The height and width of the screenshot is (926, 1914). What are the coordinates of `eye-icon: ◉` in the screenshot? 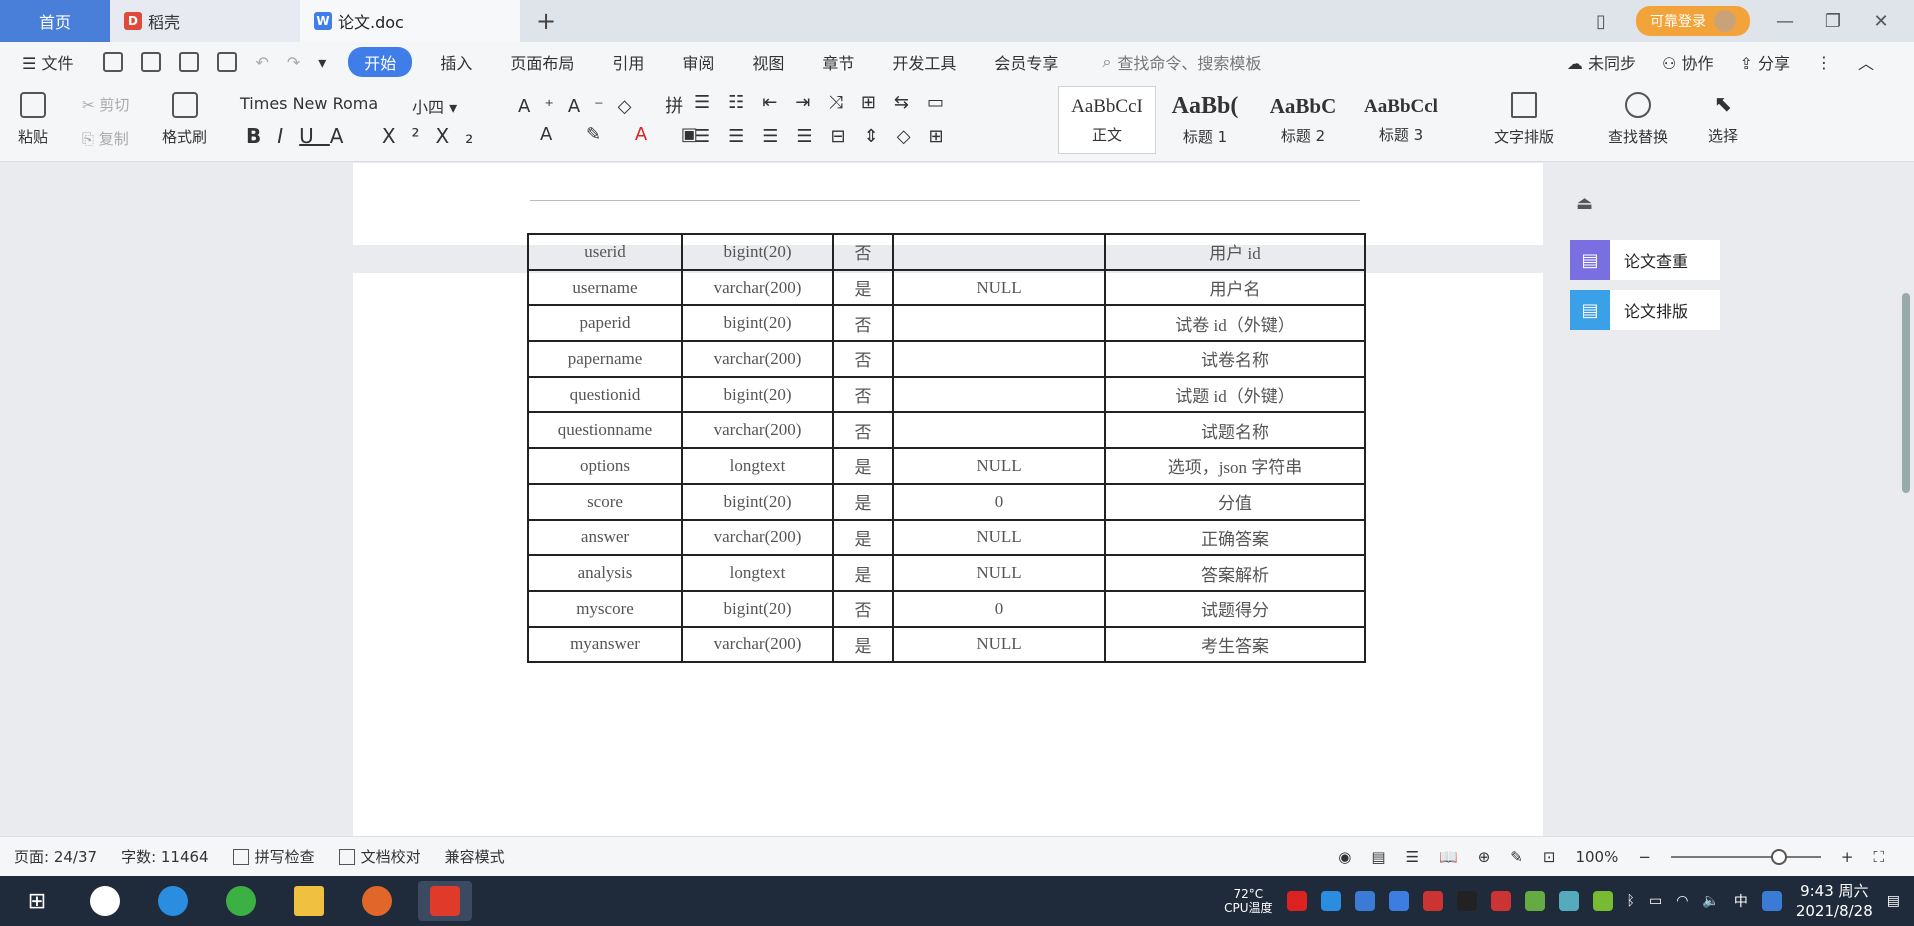 It's located at (1344, 857).